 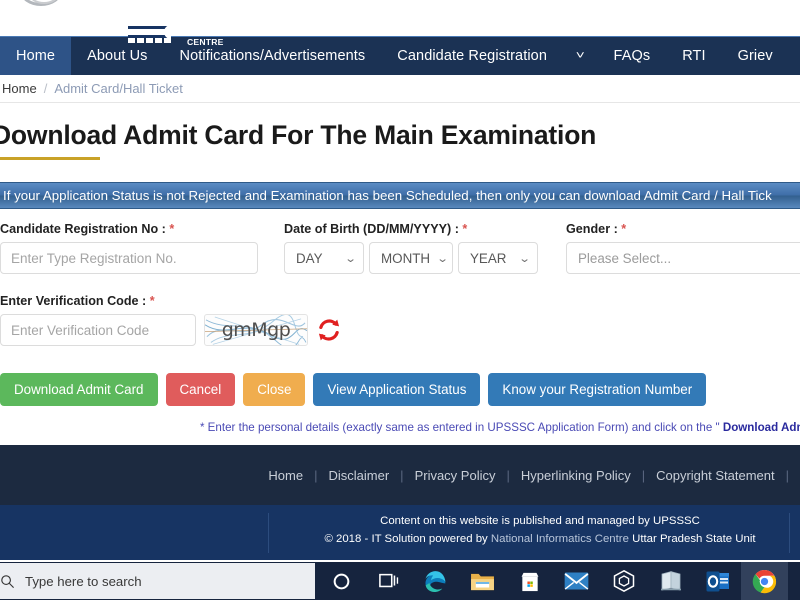 What do you see at coordinates (268, 533) in the screenshot?
I see `footer-divider-left` at bounding box center [268, 533].